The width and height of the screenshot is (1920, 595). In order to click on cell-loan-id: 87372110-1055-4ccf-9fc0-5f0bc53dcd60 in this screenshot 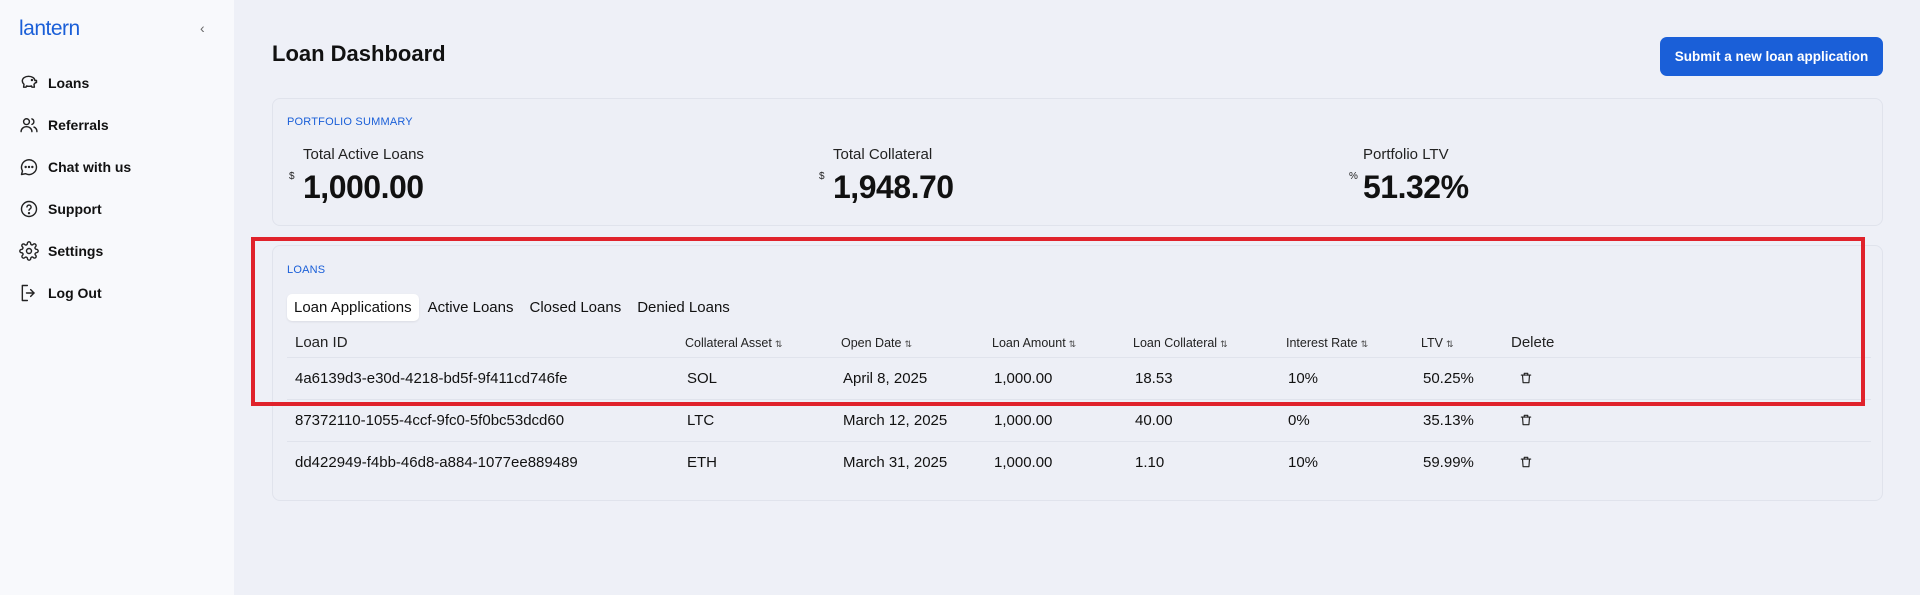, I will do `click(430, 420)`.